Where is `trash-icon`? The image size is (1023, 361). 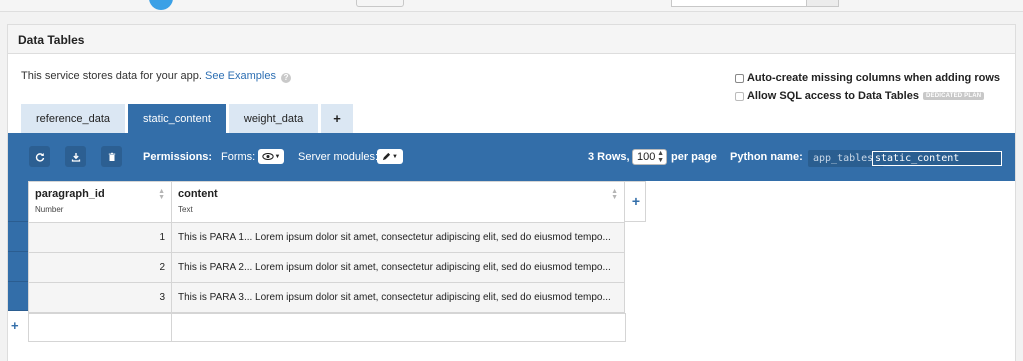 trash-icon is located at coordinates (111, 156).